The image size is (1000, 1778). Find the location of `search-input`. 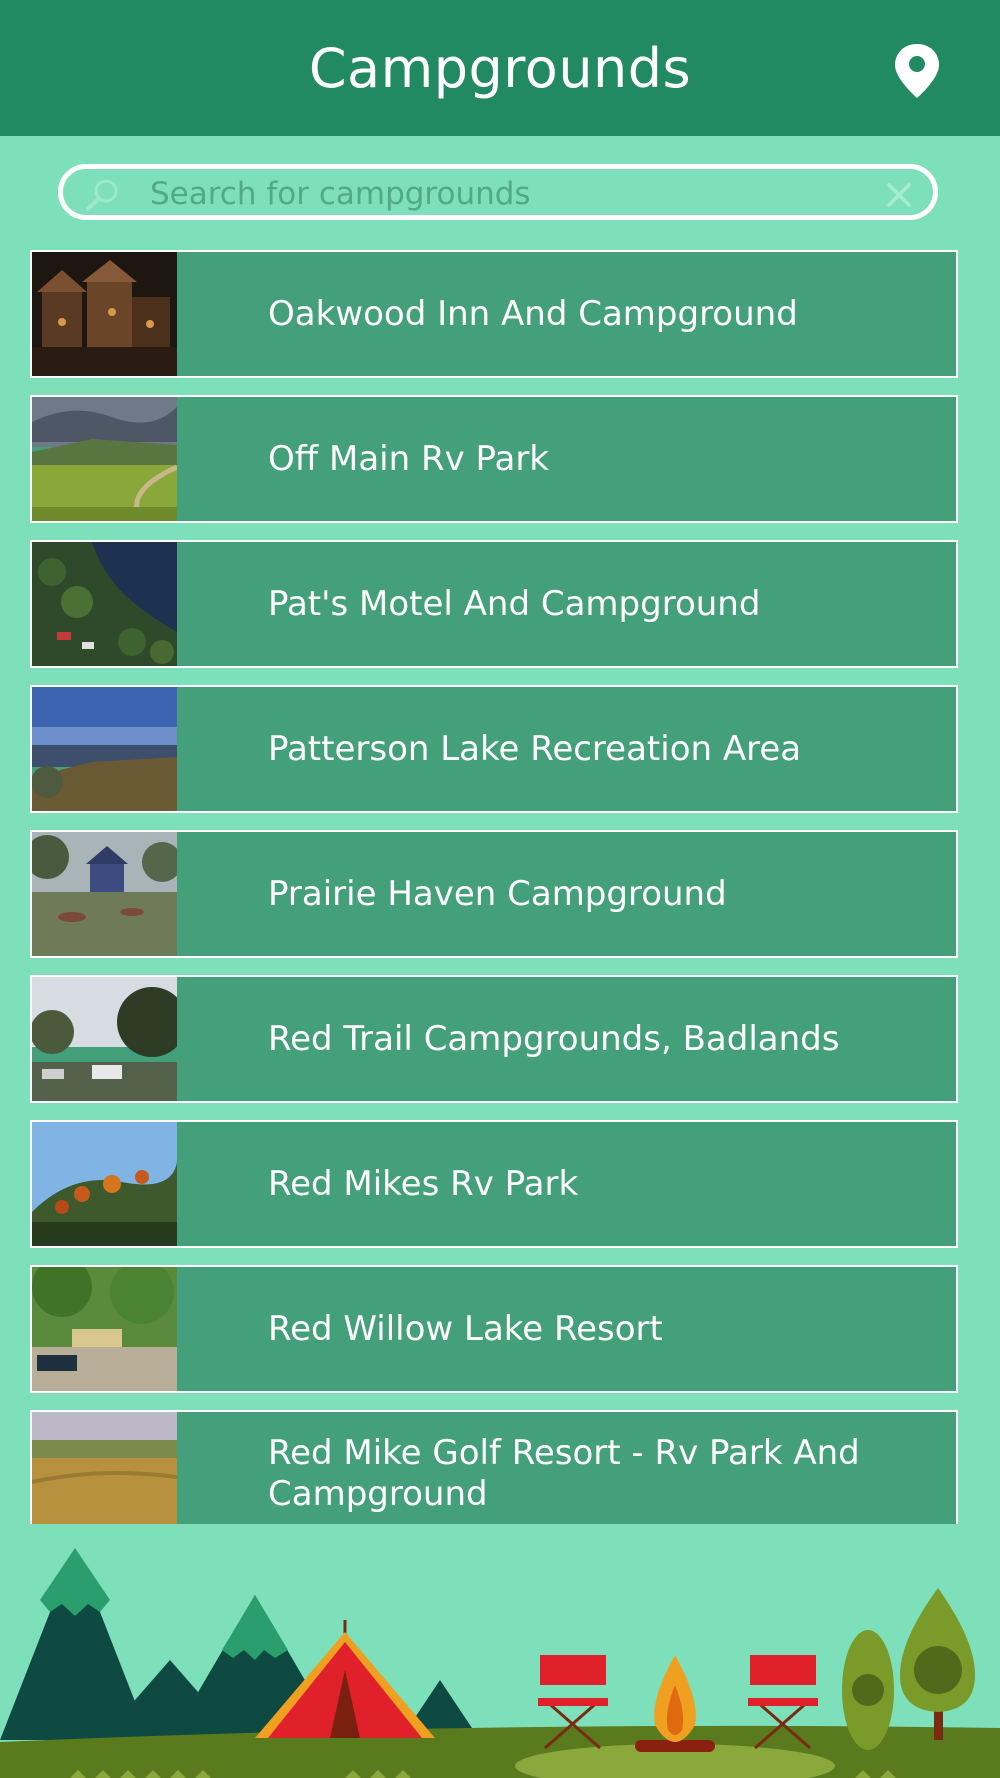

search-input is located at coordinates (500, 194).